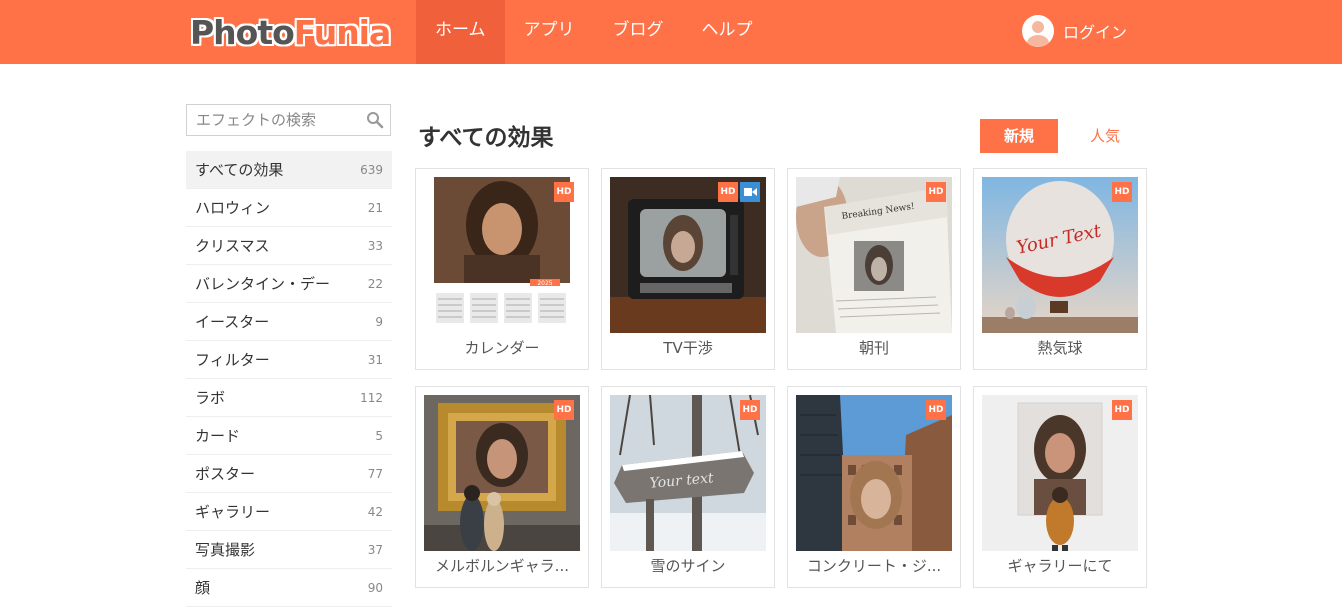 This screenshot has height=607, width=1342. What do you see at coordinates (638, 32) in the screenshot?
I see `nav-blog: ブログ` at bounding box center [638, 32].